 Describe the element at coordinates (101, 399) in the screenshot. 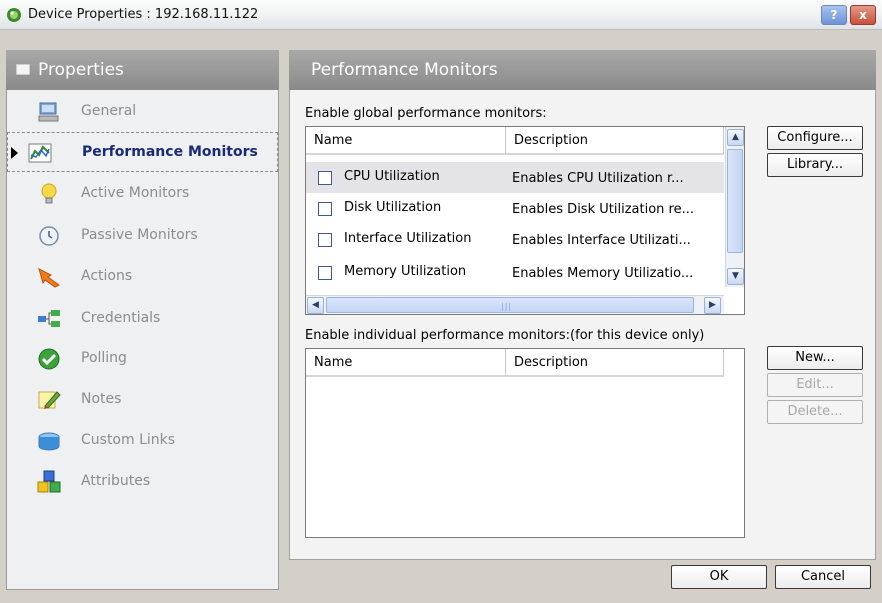

I see `sidebar-item-label: Notes` at that location.